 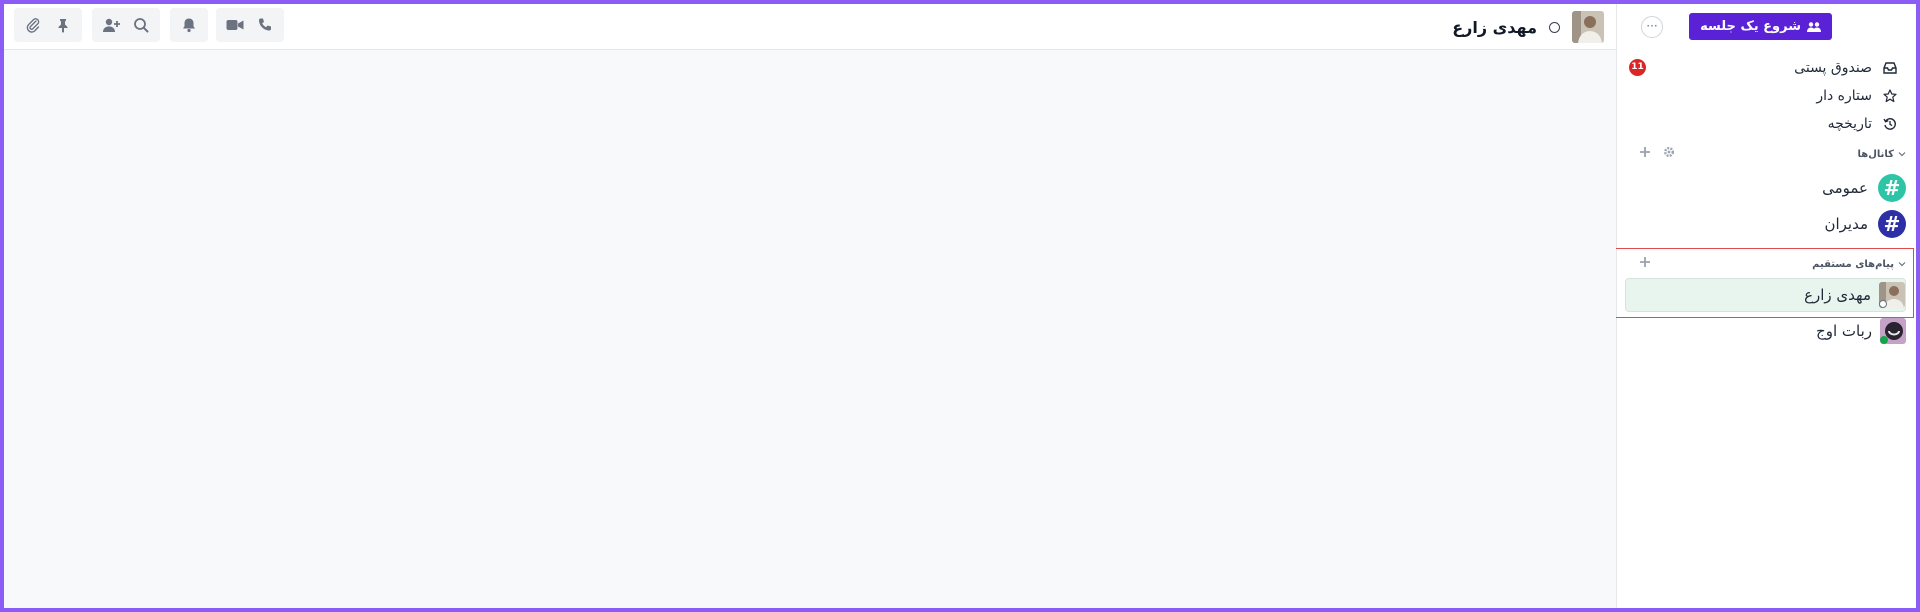 What do you see at coordinates (1844, 96) in the screenshot?
I see `sidebar-item-label: ستاره دار` at bounding box center [1844, 96].